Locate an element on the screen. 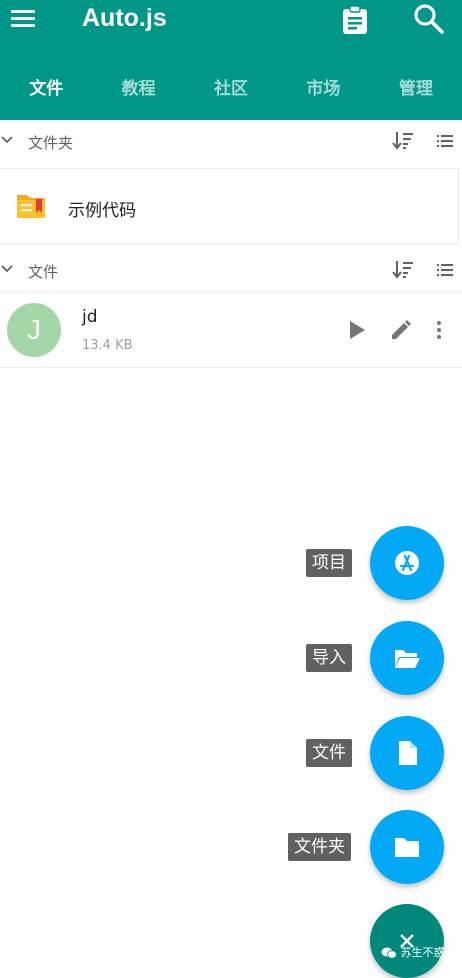 The height and width of the screenshot is (978, 462). fab-import is located at coordinates (407, 658).